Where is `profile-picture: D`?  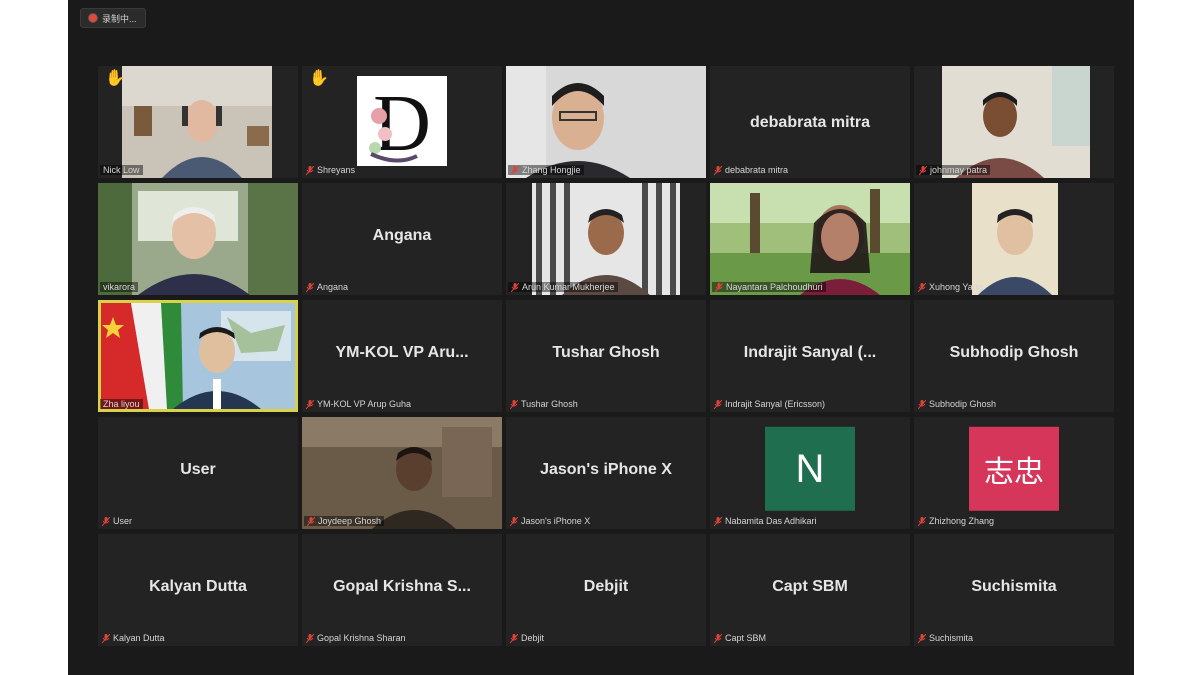
profile-picture: D is located at coordinates (402, 121).